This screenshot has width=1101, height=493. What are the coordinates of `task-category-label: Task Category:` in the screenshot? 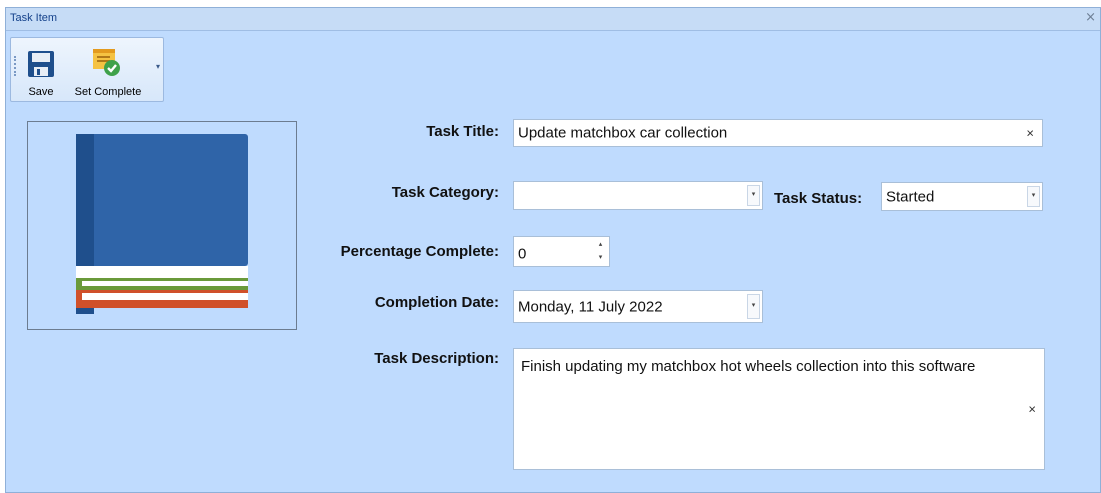 It's located at (445, 192).